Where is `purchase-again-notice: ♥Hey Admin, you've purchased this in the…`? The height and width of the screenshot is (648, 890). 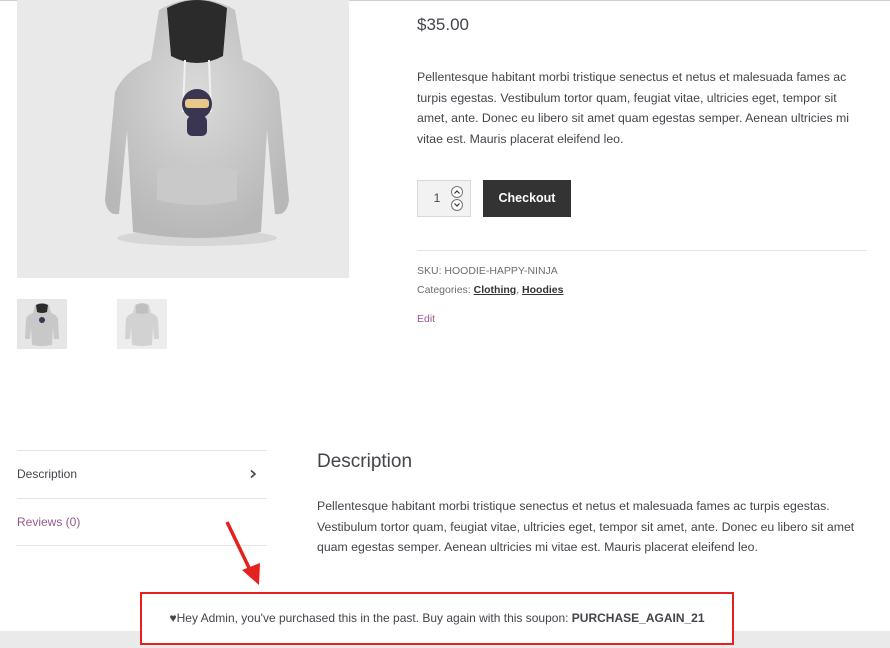
purchase-again-notice: ♥Hey Admin, you've purchased this in the… is located at coordinates (437, 618).